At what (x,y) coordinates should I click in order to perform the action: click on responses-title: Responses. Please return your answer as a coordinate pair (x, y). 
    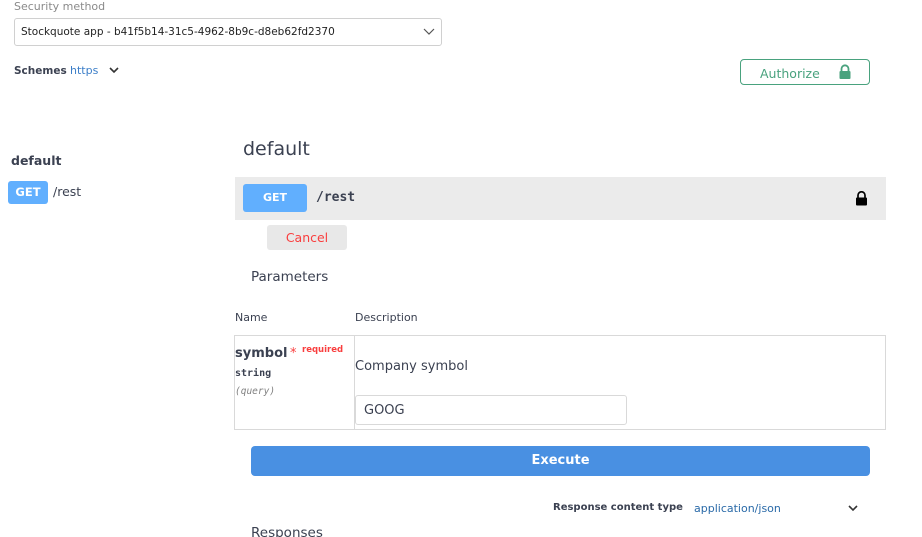
    Looking at the image, I should click on (287, 531).